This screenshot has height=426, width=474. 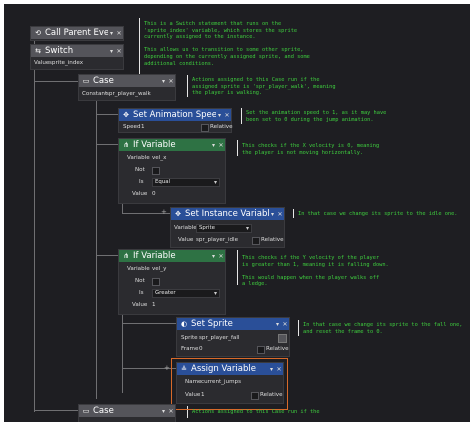 I want to click on variable-dropdown: Sprite, so click(x=224, y=228).